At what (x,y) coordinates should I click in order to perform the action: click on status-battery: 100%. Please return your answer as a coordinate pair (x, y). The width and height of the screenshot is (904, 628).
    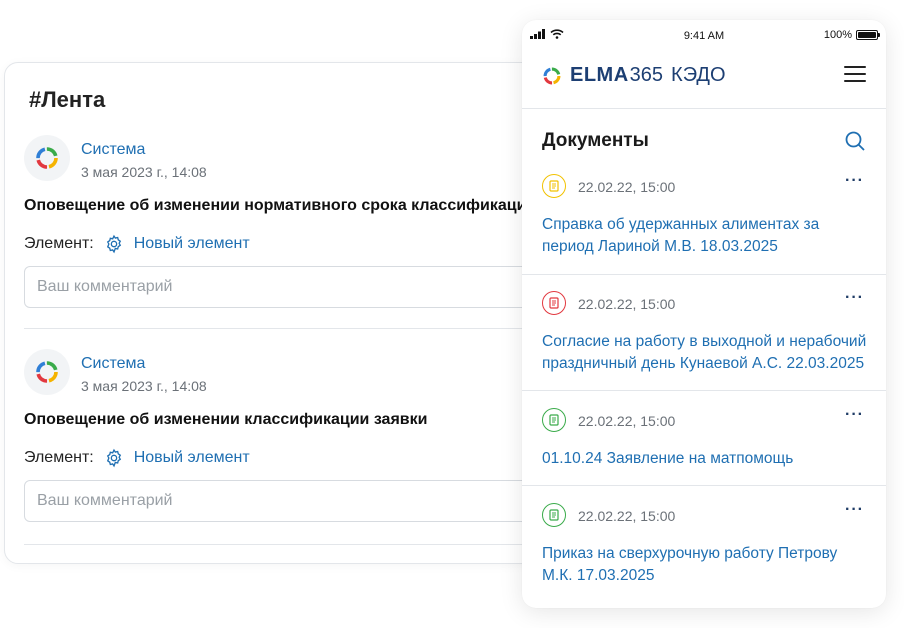
    Looking at the image, I should click on (851, 35).